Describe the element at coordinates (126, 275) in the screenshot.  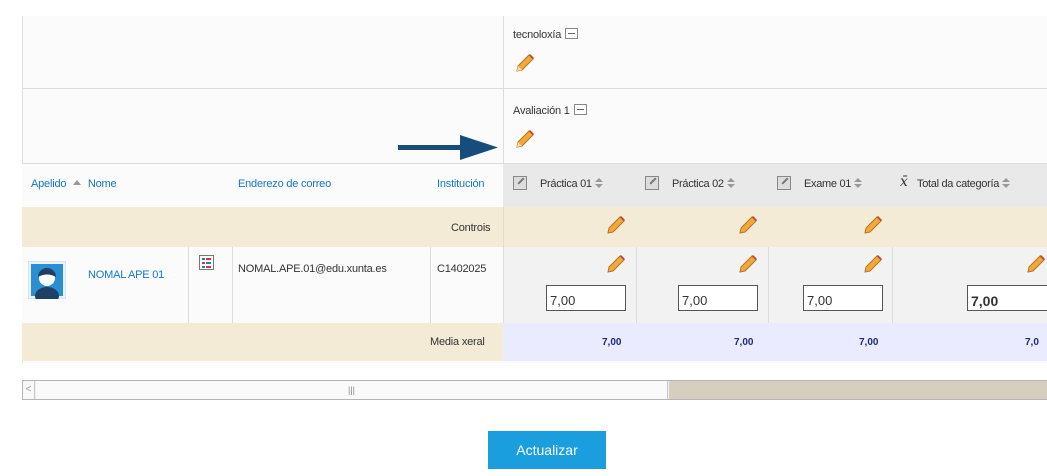
I see `student-name-link: NOMAL APE 01` at that location.